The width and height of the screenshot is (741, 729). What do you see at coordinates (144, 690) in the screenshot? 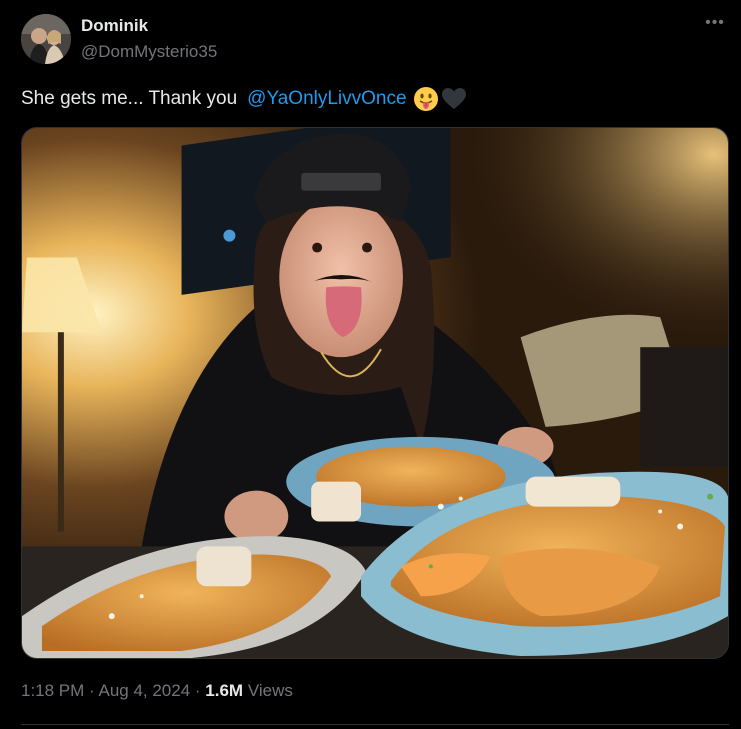
I see `tweet-date: Aug 4, 2024` at bounding box center [144, 690].